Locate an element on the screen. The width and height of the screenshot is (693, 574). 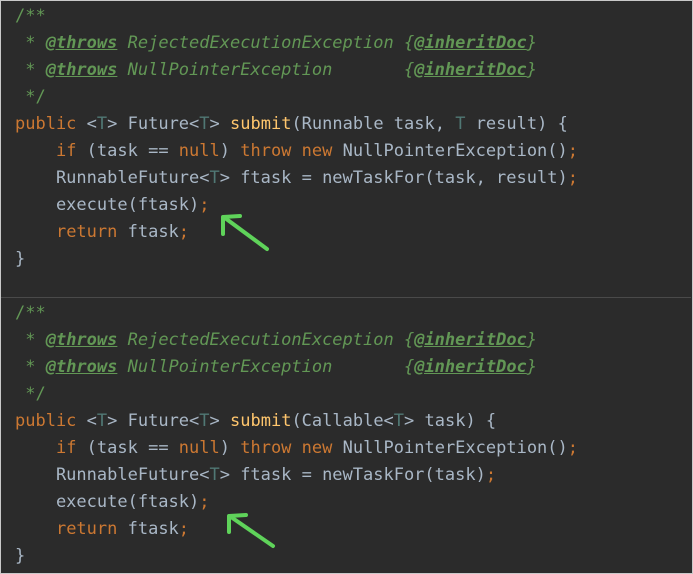
code-token: > ftask = newTaskFor(task, result) is located at coordinates (393, 178).